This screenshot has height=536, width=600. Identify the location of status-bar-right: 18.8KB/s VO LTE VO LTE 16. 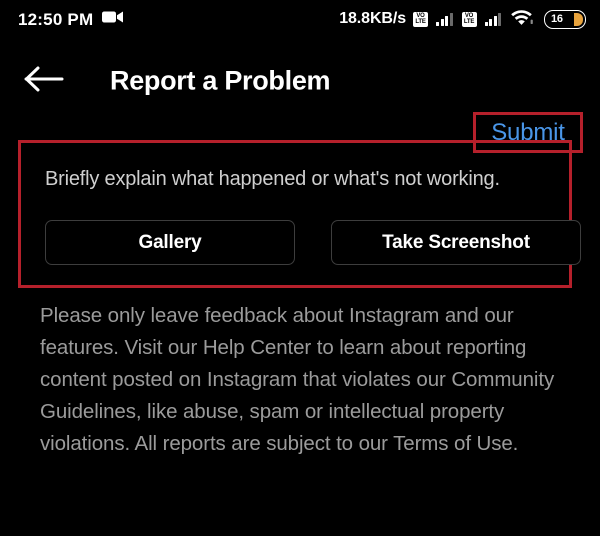
(462, 19).